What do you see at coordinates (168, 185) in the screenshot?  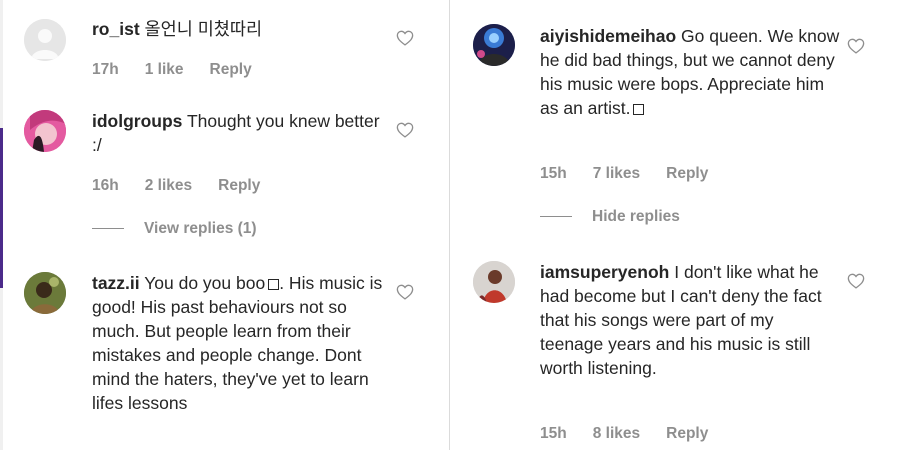 I see `likes-count: 2 likes` at bounding box center [168, 185].